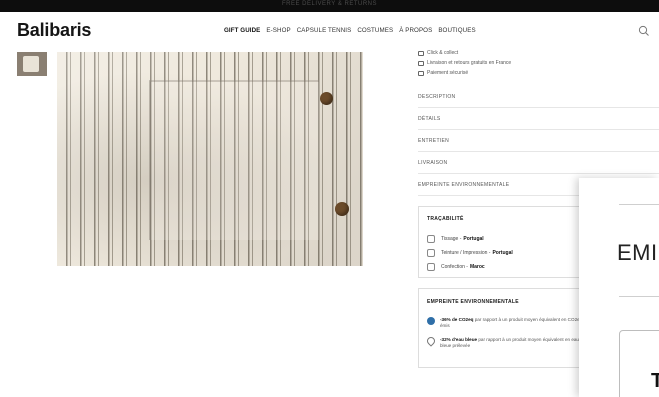 This screenshot has height=397, width=659. Describe the element at coordinates (451, 239) in the screenshot. I see `traceability-label: Tissage -` at that location.